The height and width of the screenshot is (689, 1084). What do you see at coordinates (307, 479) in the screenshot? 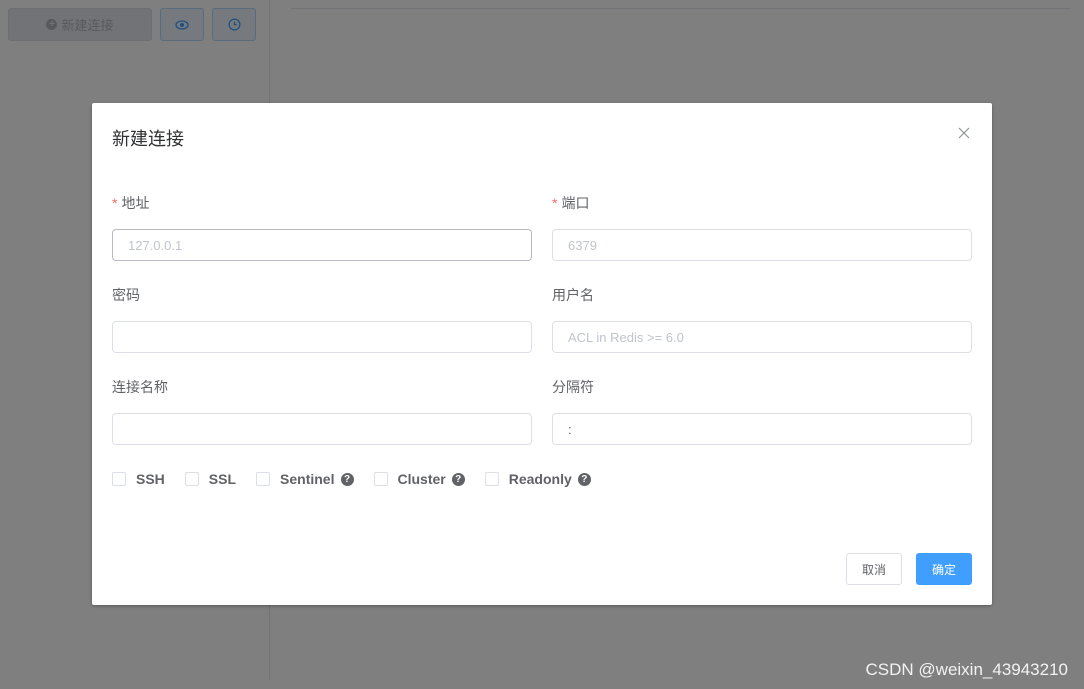
I see `checkbox-label: Sentinel` at bounding box center [307, 479].